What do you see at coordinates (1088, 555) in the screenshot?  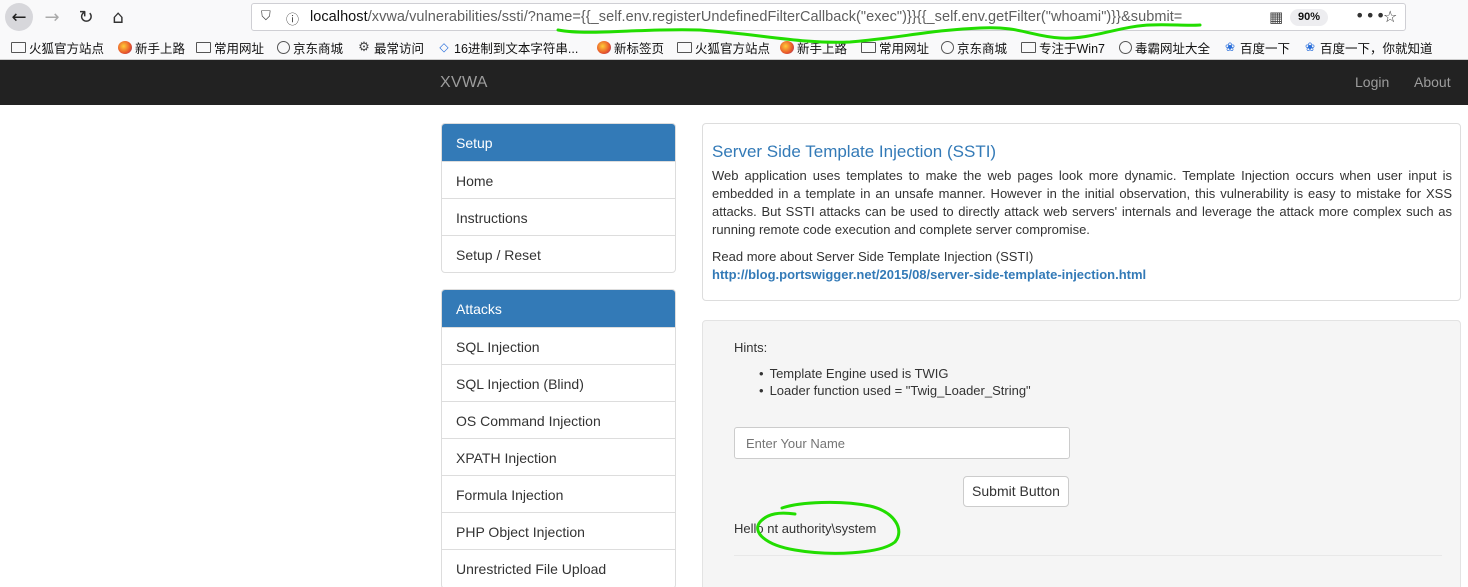 I see `divider` at bounding box center [1088, 555].